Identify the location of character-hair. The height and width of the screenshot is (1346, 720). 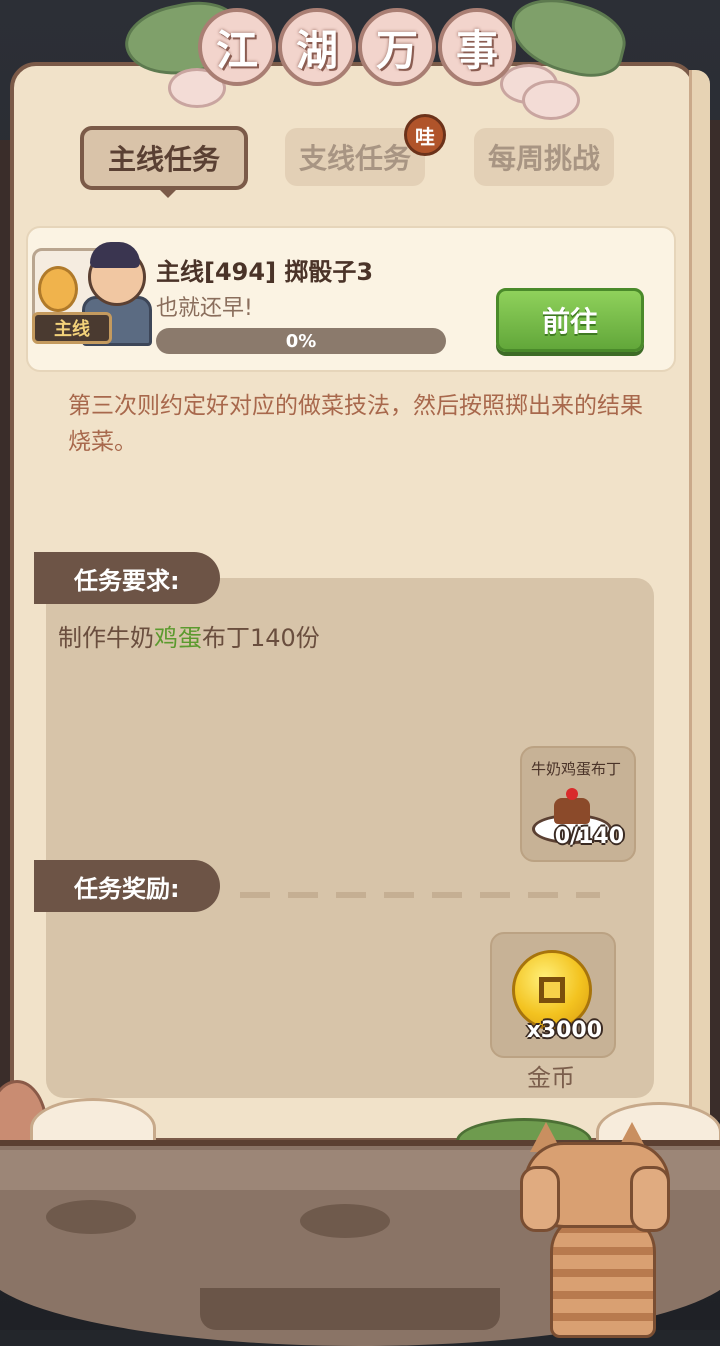
(115, 255).